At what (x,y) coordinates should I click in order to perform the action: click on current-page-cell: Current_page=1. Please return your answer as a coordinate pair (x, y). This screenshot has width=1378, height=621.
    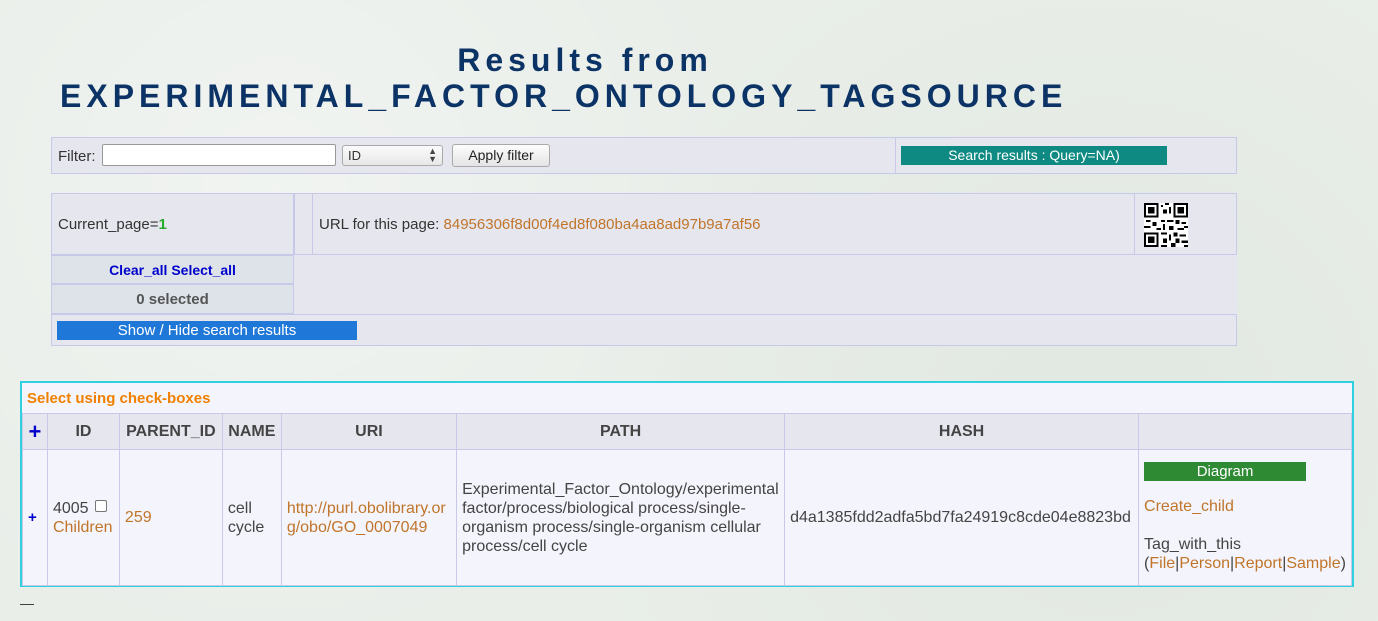
    Looking at the image, I should click on (172, 224).